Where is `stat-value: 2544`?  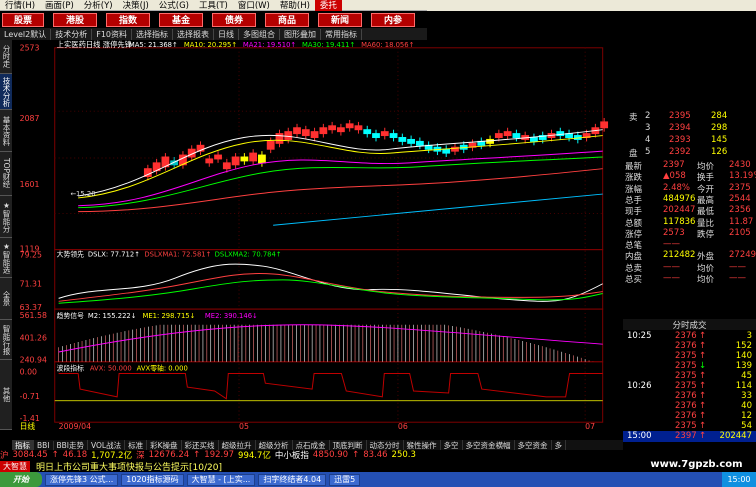
stat-value: 2544 is located at coordinates (740, 198).